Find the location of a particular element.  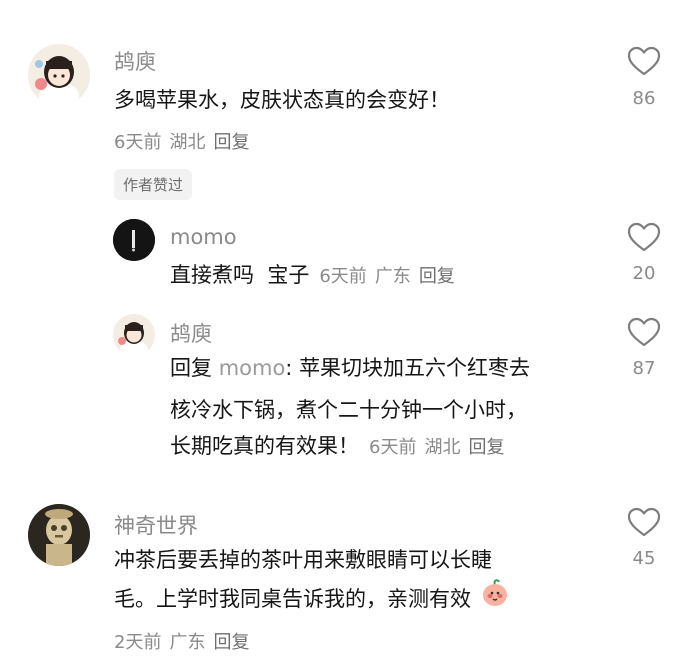

comment-content: 直接煮吗 宝子 is located at coordinates (240, 275).